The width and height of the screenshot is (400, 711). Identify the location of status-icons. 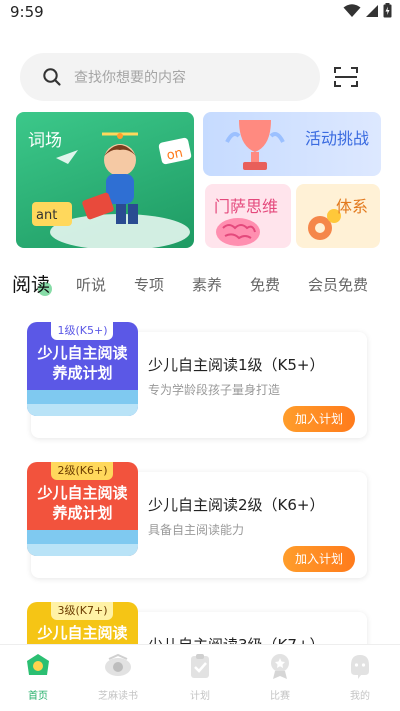
(367, 10).